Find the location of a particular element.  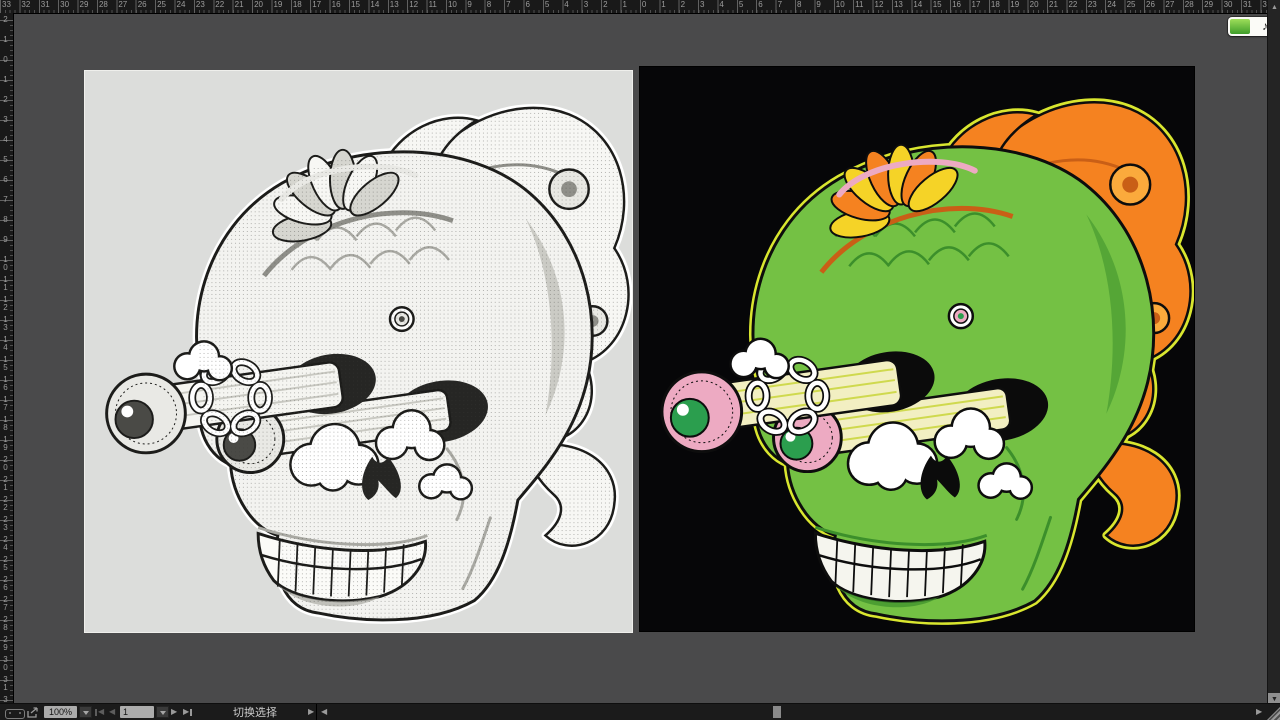

next-frame-button: ▶ is located at coordinates (174, 712).